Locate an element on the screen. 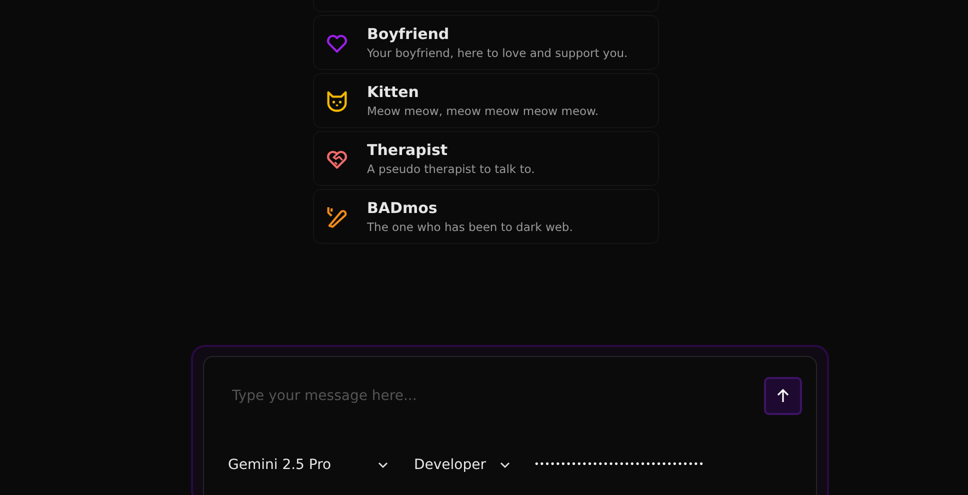 This screenshot has width=968, height=495. persona-description: Meow meow, meow meow meow meow. is located at coordinates (483, 111).